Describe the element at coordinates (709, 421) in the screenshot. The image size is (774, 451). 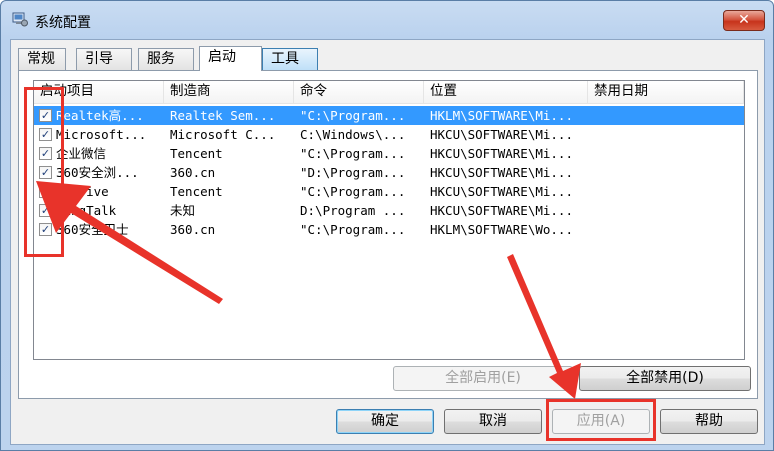
I see `help-button: 帮助` at that location.